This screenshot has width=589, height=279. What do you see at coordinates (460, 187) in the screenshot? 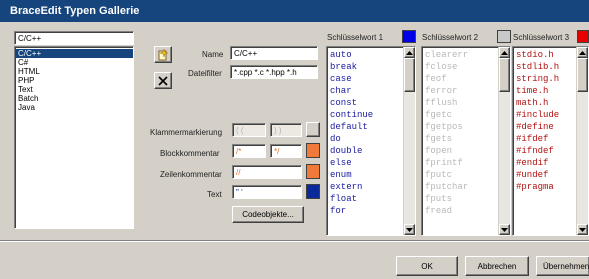
I see `keyword-item: fputchar` at bounding box center [460, 187].